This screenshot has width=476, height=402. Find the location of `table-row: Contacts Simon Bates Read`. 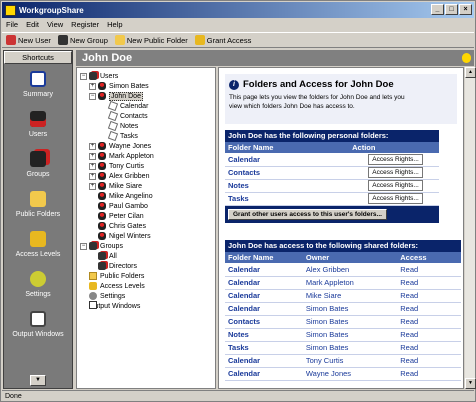

table-row: Contacts Simon Bates Read is located at coordinates (343, 322).